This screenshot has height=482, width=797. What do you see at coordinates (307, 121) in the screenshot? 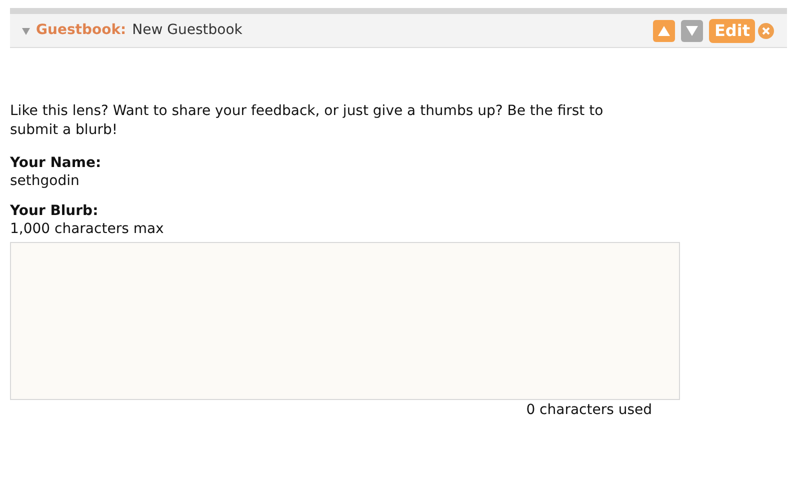
I see `intro-text: Like this lens? Want to share your feedback, or just give a thumbs up? Be the first to submit a blurb!` at bounding box center [307, 121].